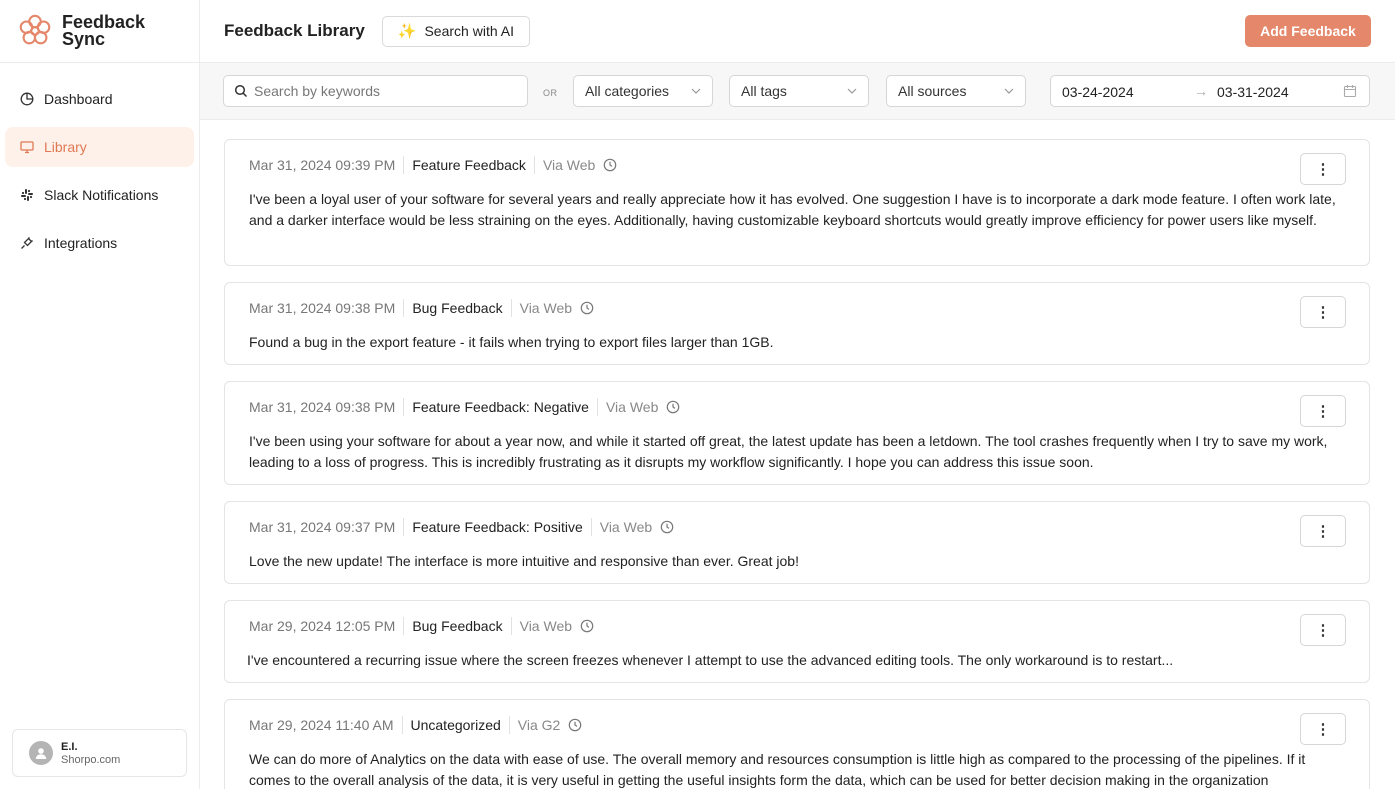  Describe the element at coordinates (407, 31) in the screenshot. I see `sparkle-icon: ✨` at that location.